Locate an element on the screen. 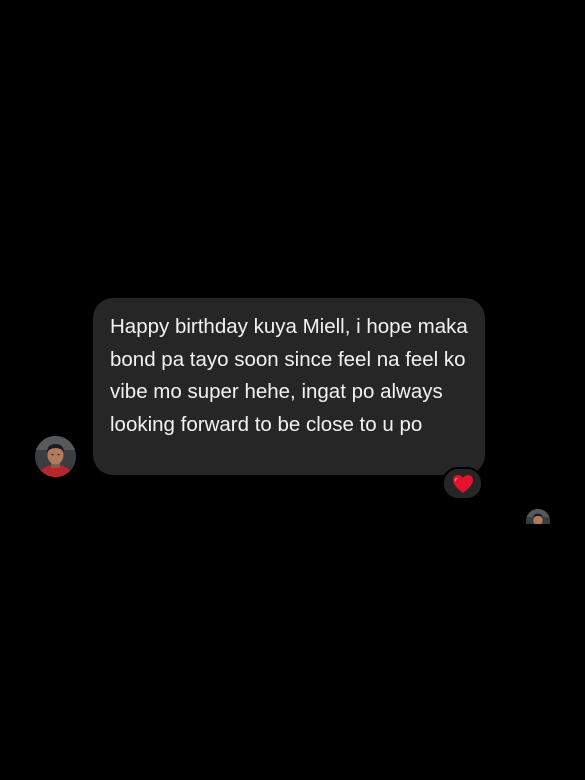  heart-emoji-icon is located at coordinates (462, 483).